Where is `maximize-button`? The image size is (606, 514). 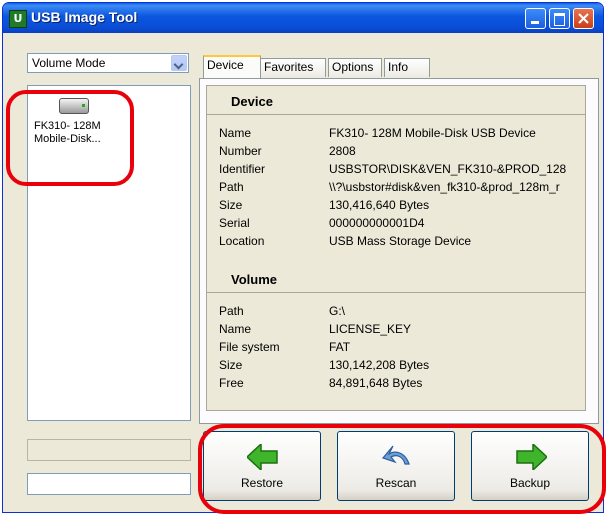
maximize-button is located at coordinates (559, 18).